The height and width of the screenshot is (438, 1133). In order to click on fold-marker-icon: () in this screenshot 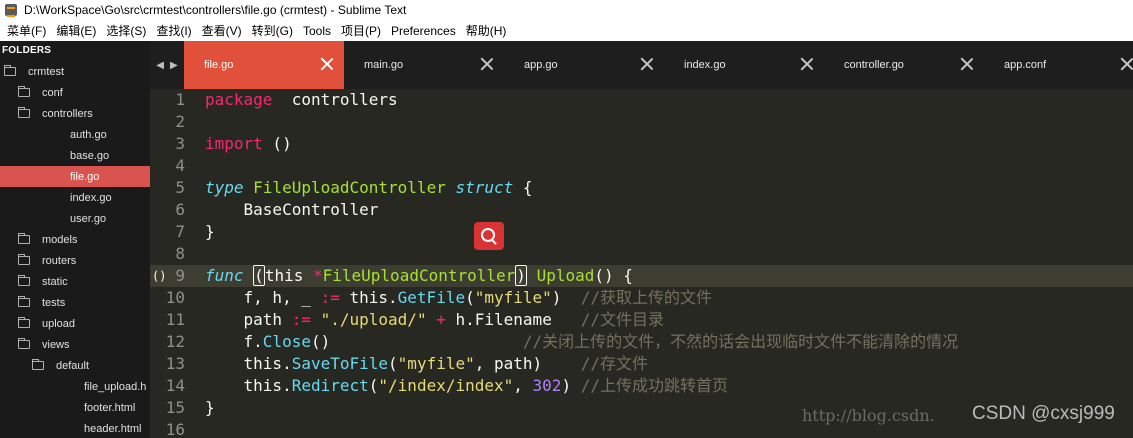, I will do `click(159, 276)`.